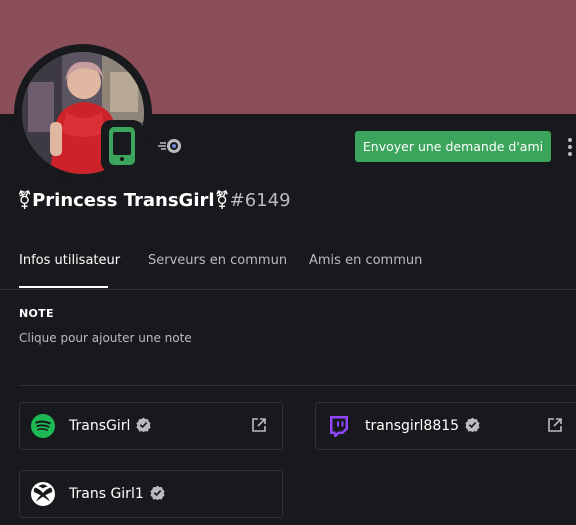  I want to click on connection-twitch: transgirl8815, so click(445, 426).